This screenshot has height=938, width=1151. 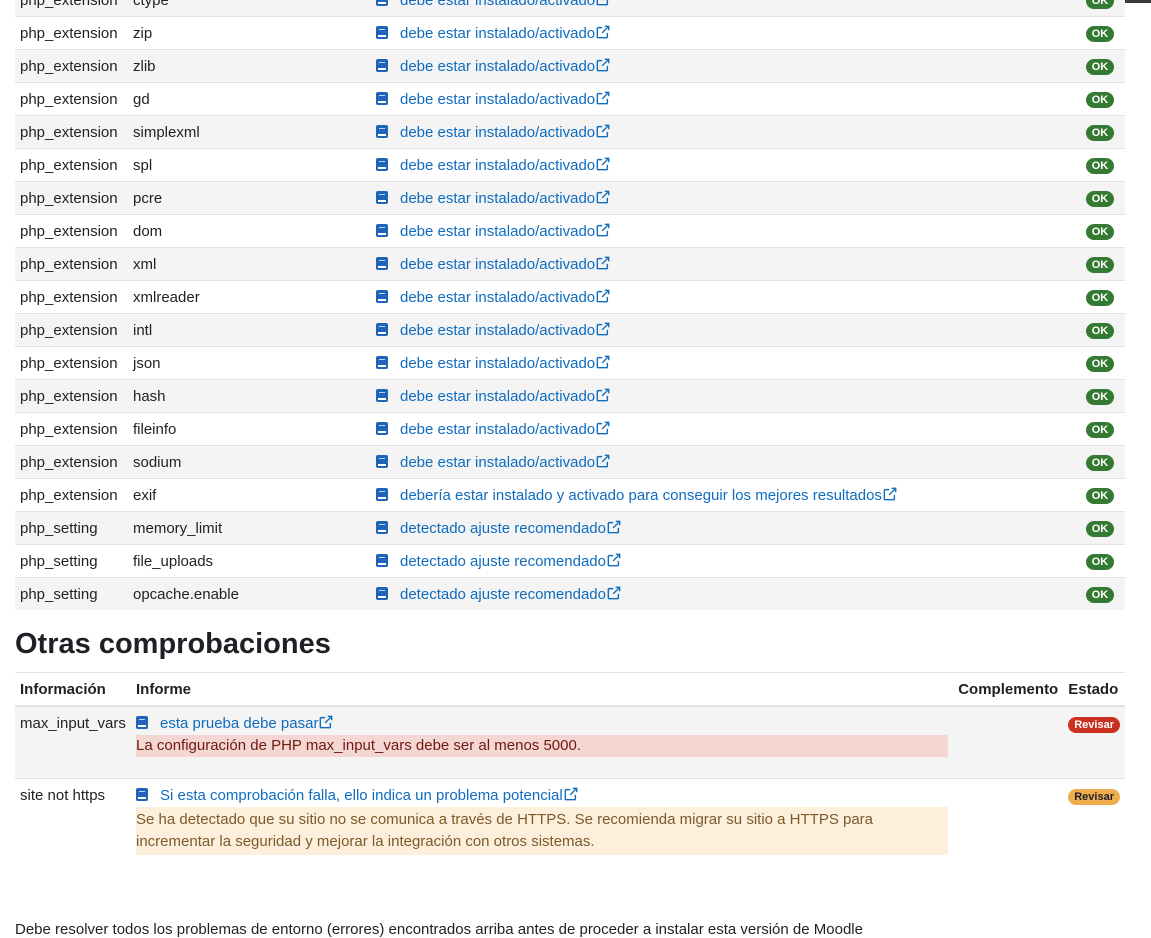 I want to click on name-cell: intl, so click(x=249, y=330).